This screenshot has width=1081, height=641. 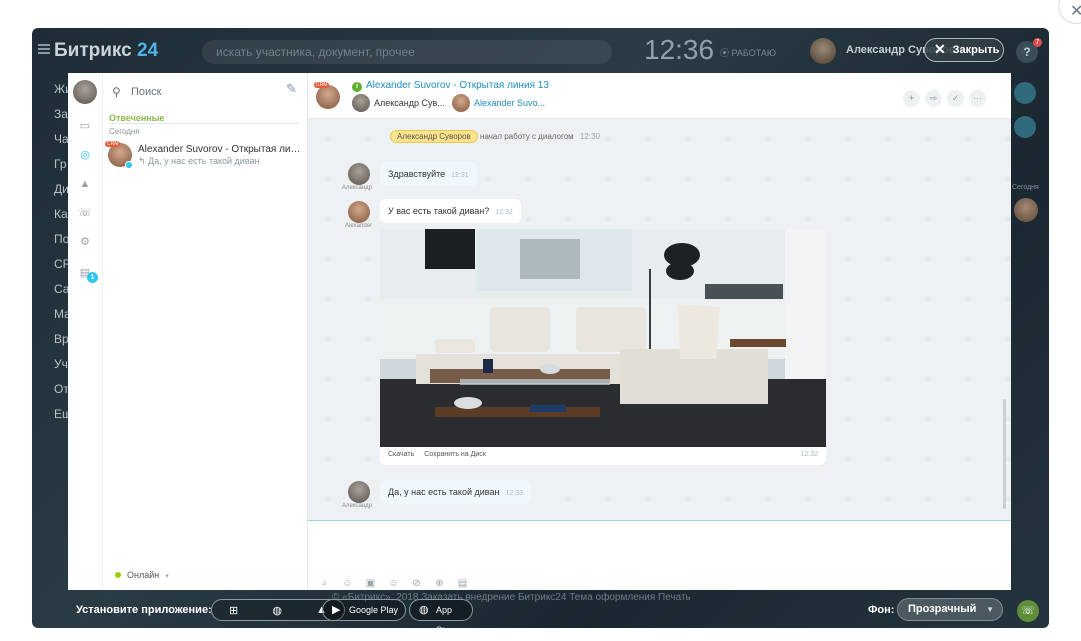 What do you see at coordinates (1069, 12) in the screenshot?
I see `corner-close-icon: ✕` at bounding box center [1069, 12].